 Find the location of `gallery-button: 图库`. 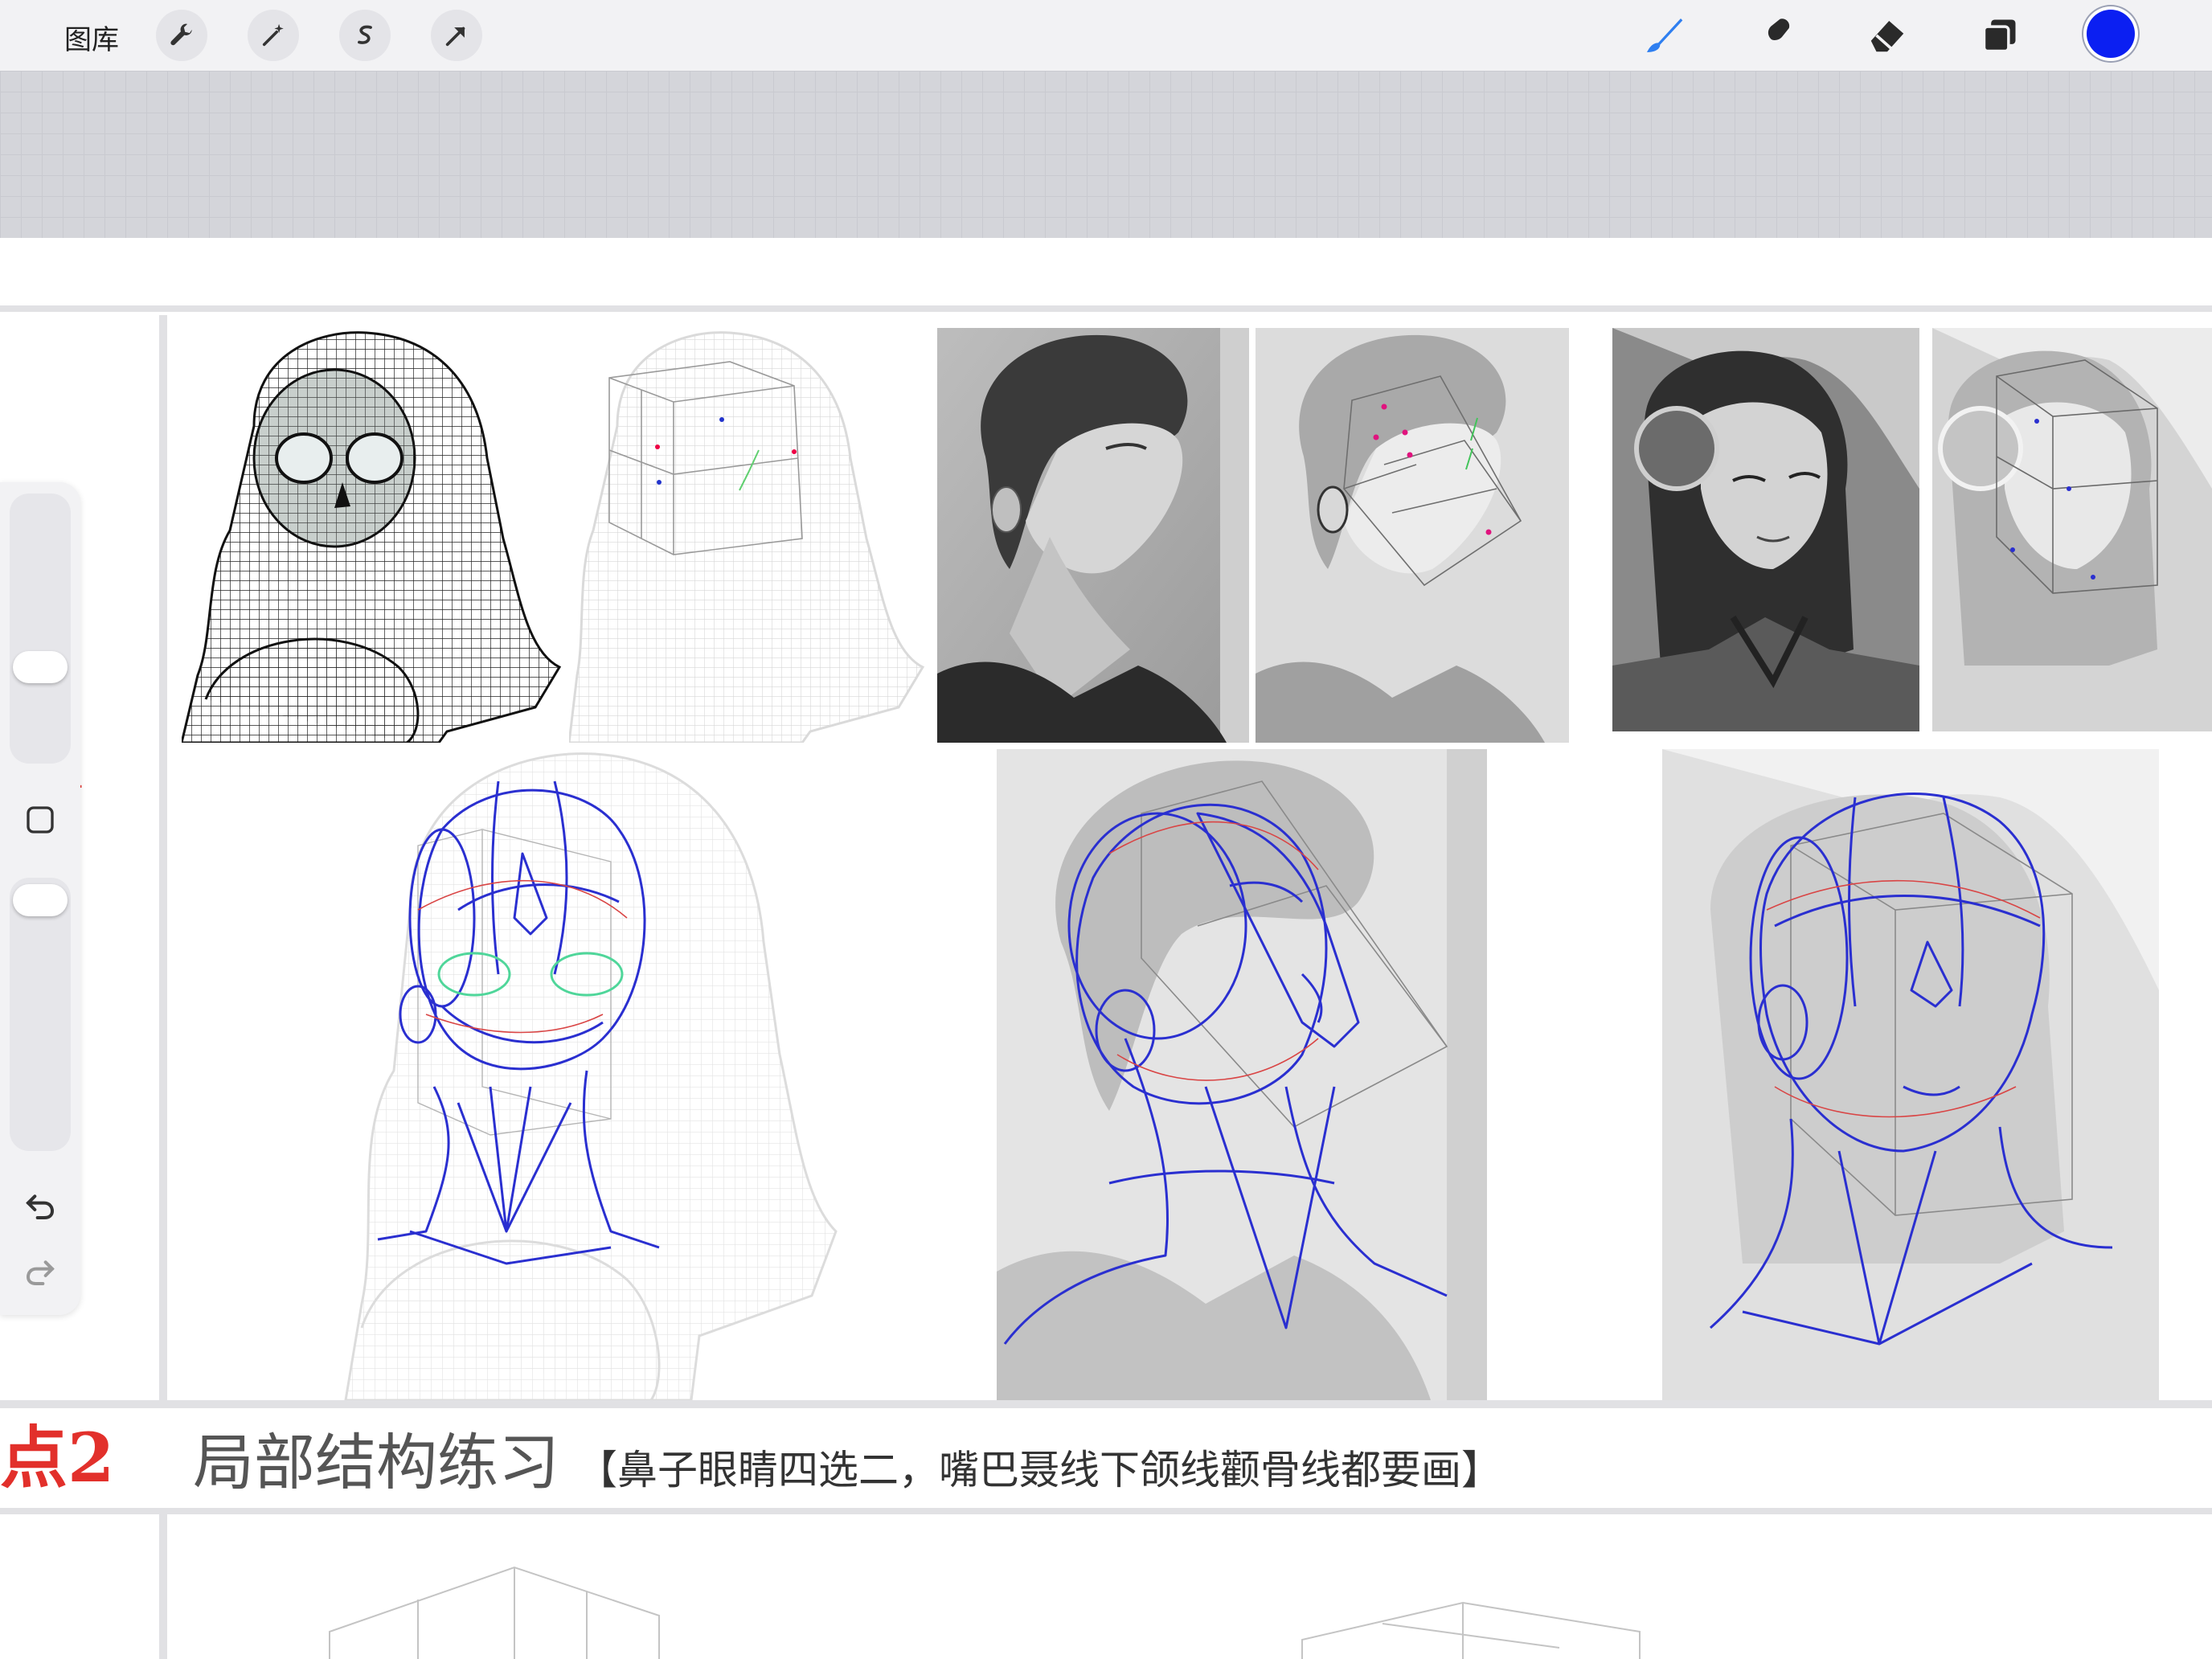

gallery-button: 图库 is located at coordinates (91, 37).